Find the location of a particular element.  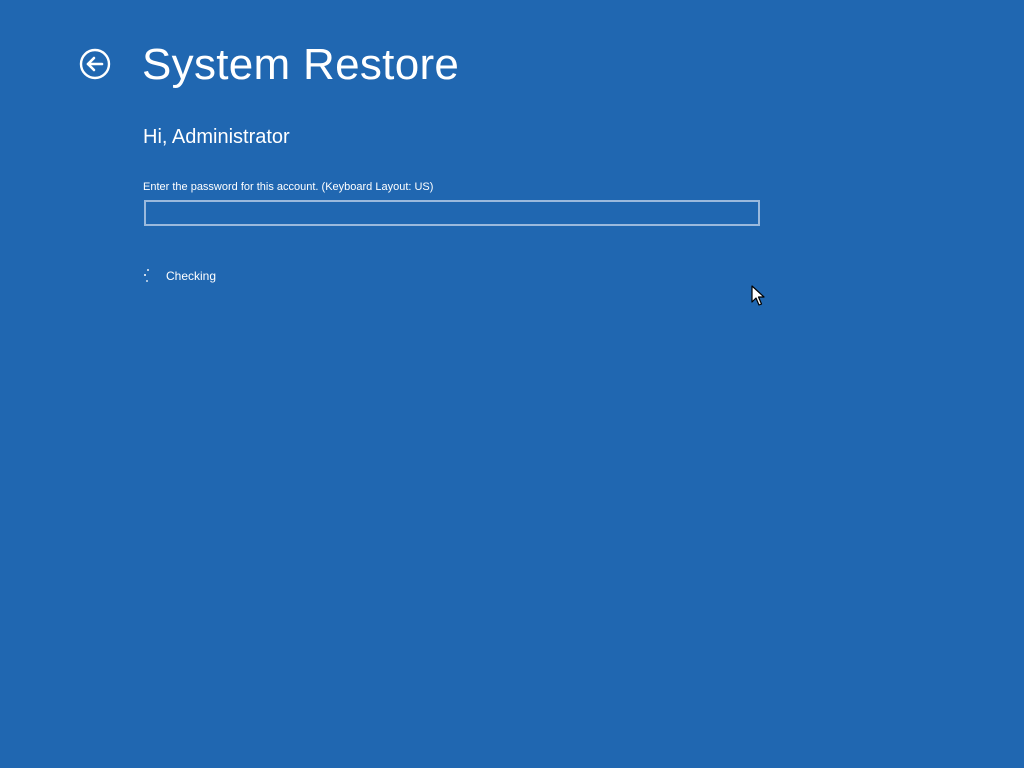

back-arrow-circle-icon is located at coordinates (95, 64).